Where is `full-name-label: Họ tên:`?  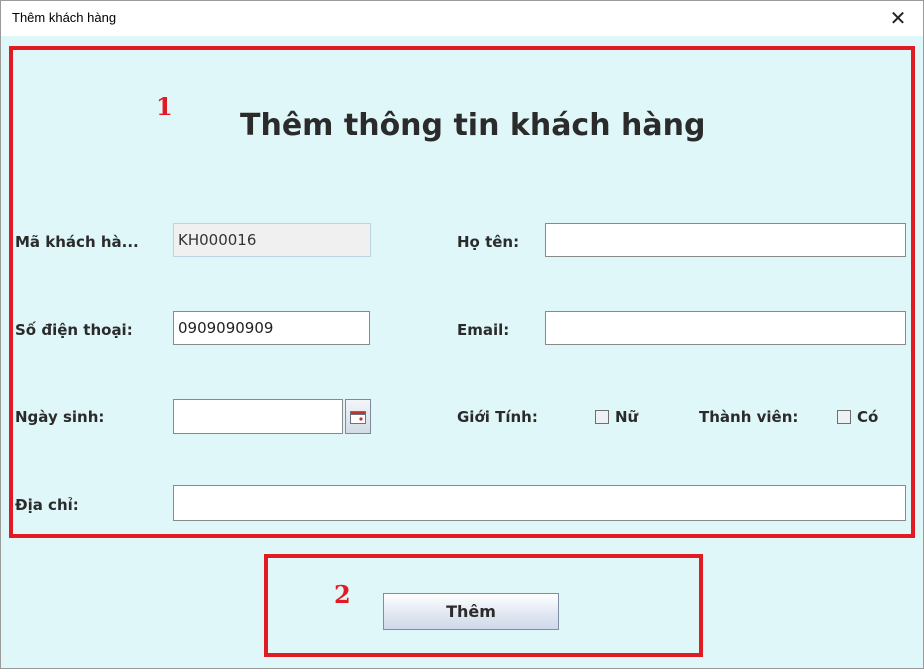
full-name-label: Họ tên: is located at coordinates (488, 242).